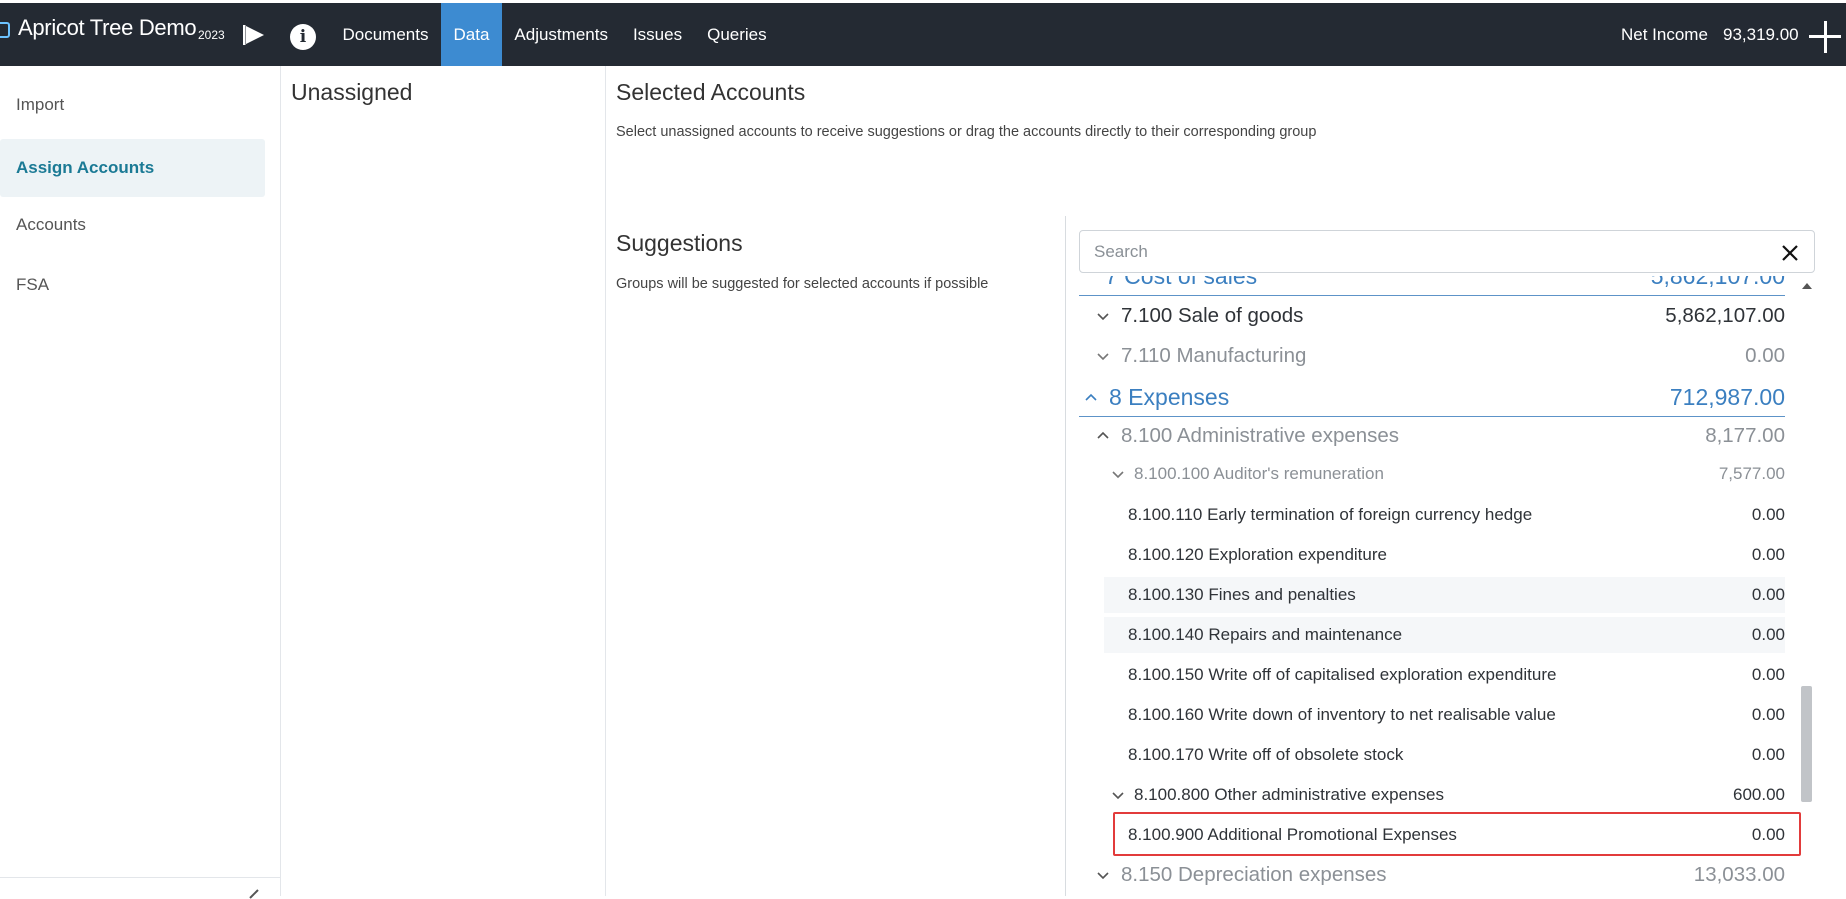 The height and width of the screenshot is (899, 1846). I want to click on scrollbar-thumb, so click(1806, 744).